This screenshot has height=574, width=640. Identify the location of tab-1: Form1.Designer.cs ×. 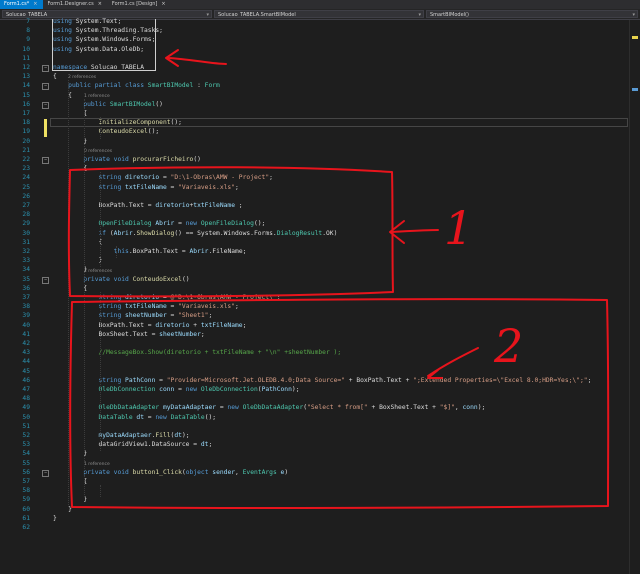
(75, 4).